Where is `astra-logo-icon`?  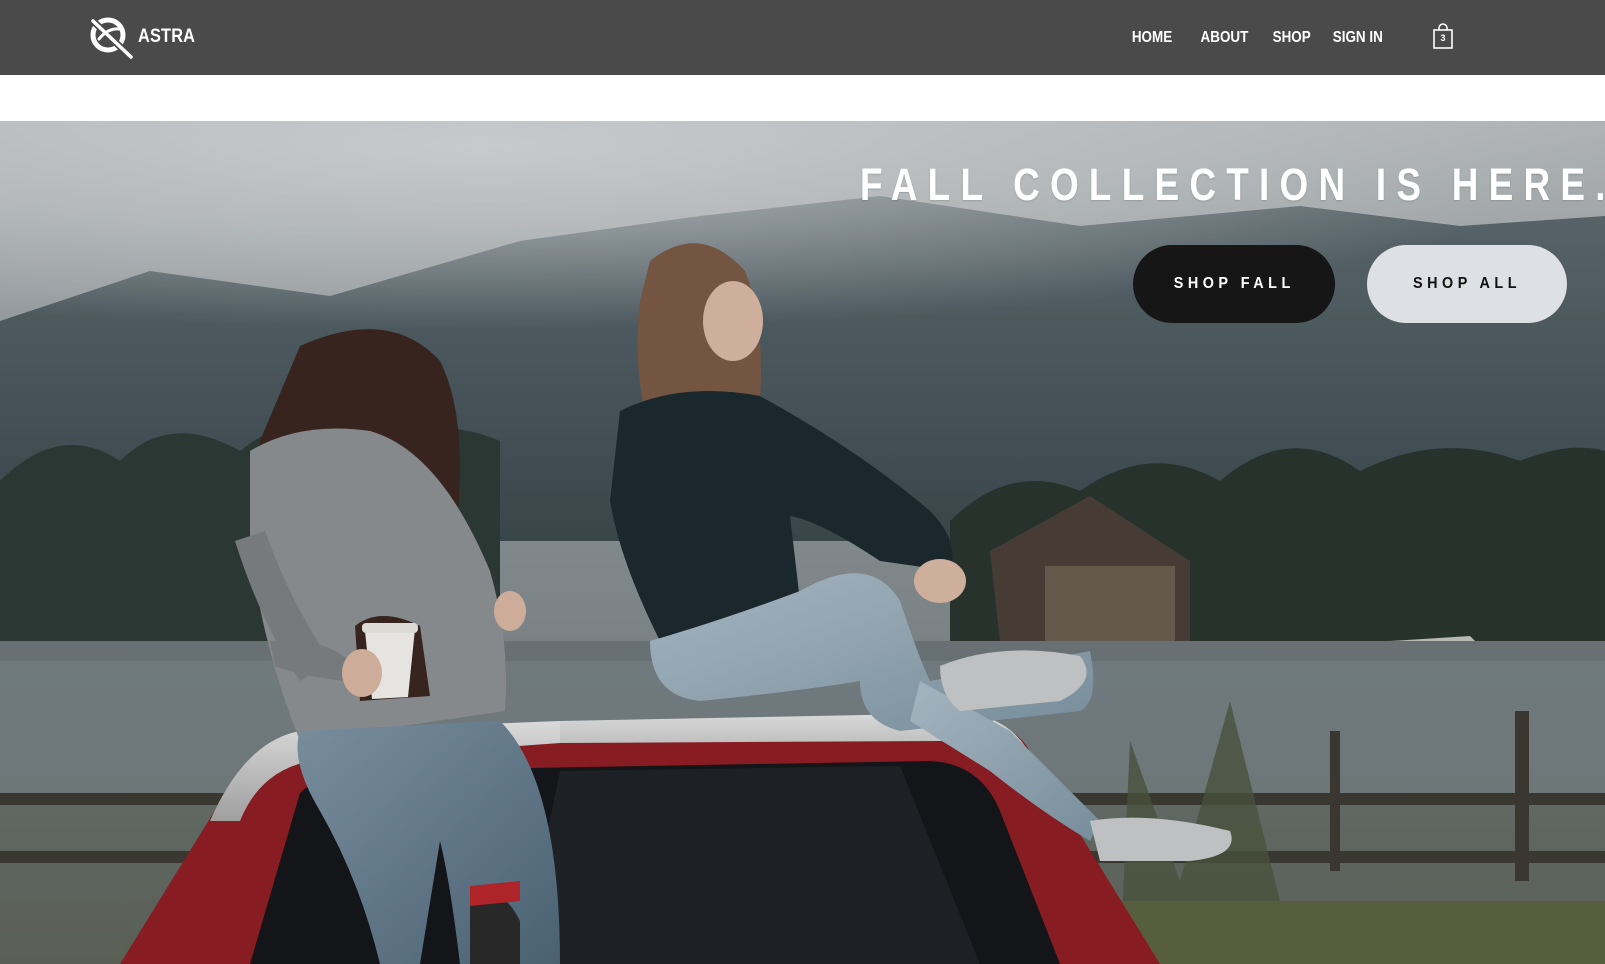
astra-logo-icon is located at coordinates (111, 37).